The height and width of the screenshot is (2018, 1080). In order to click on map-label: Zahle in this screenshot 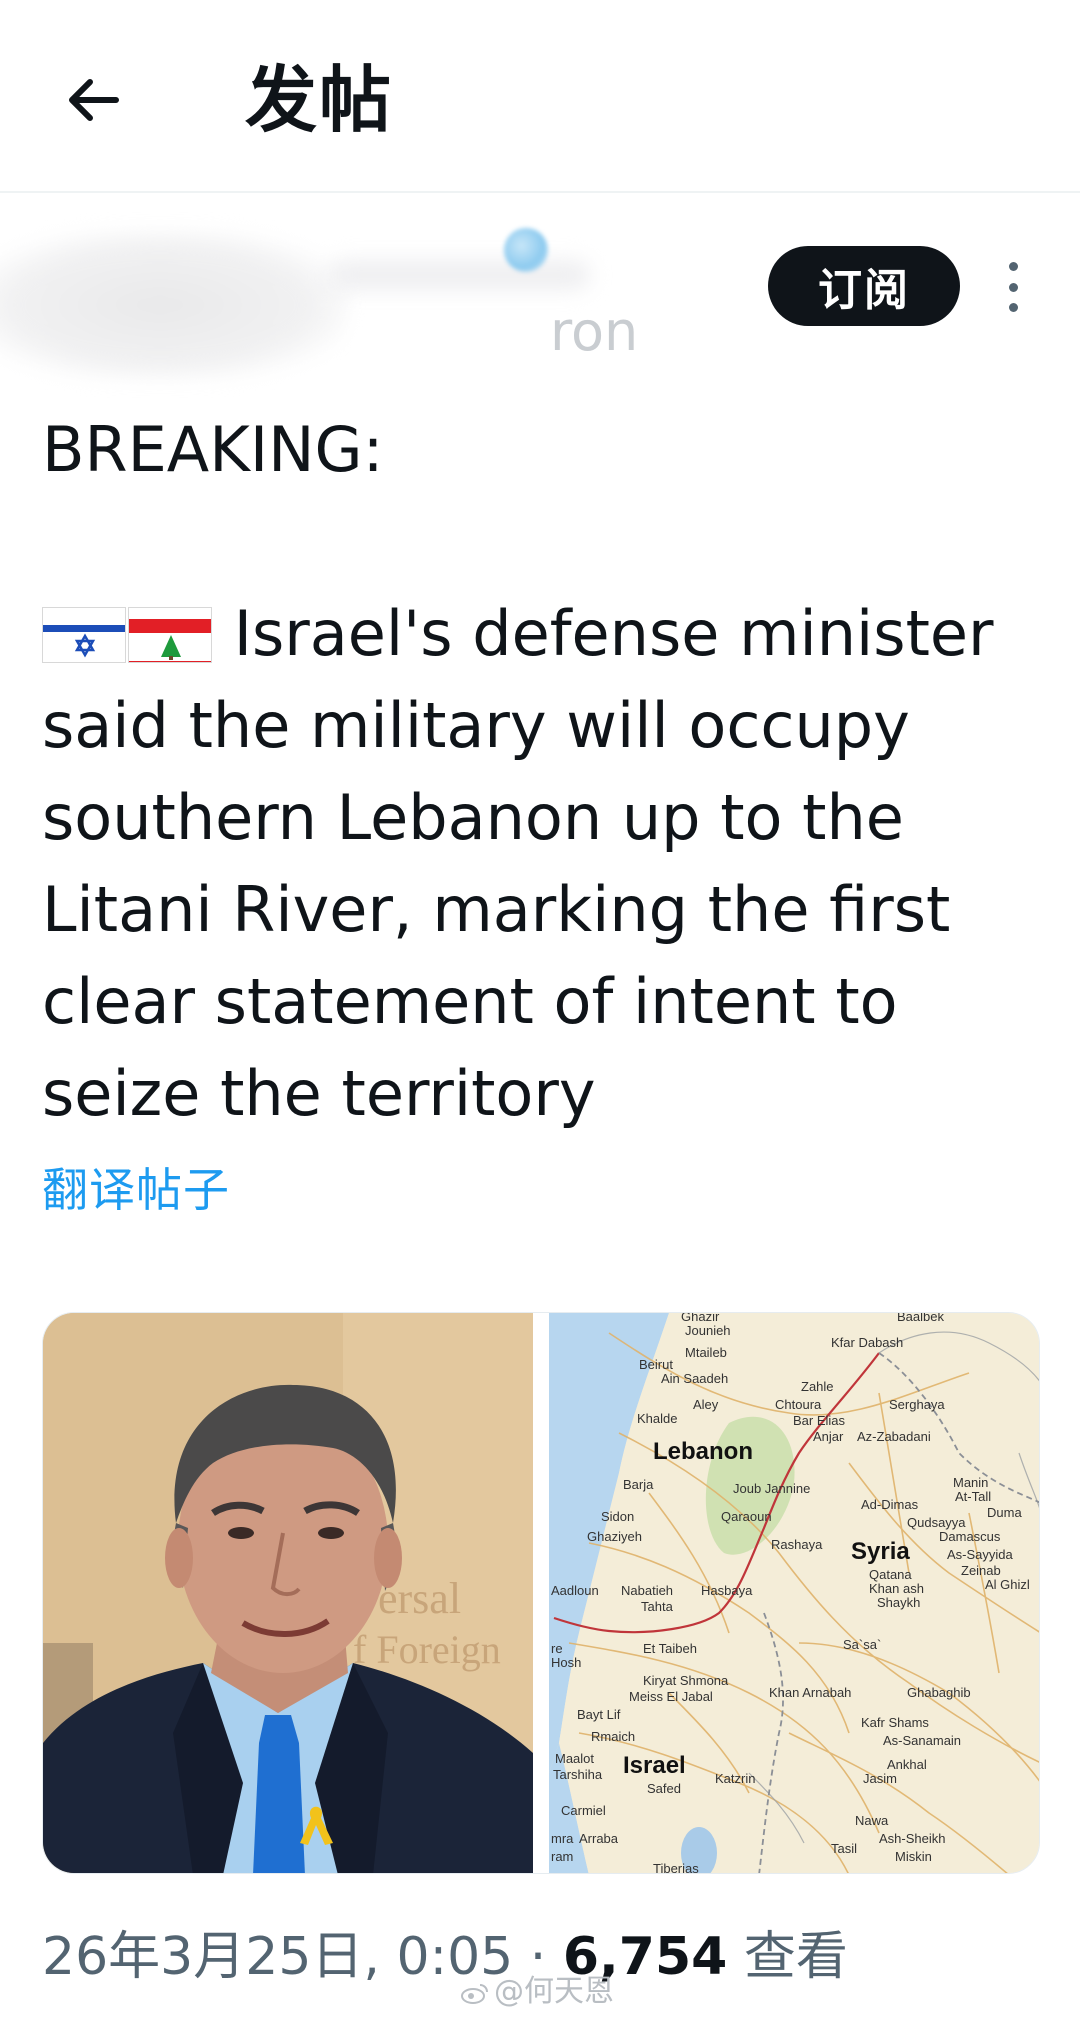, I will do `click(817, 1386)`.